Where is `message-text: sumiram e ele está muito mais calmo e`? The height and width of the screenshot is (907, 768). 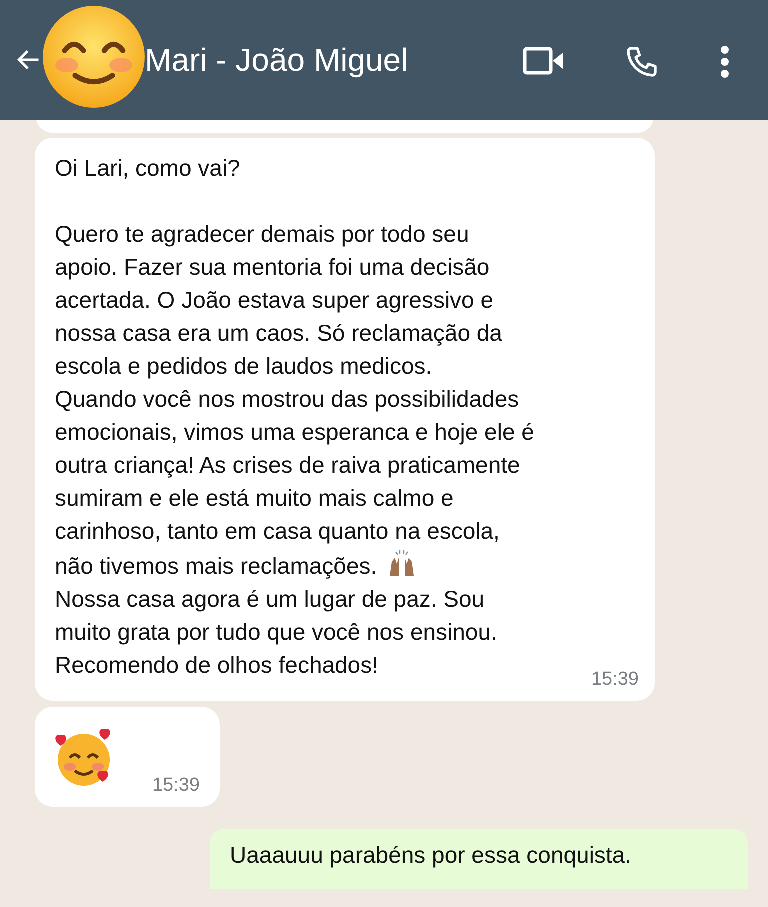
message-text: sumiram e ele está muito mais calmo e is located at coordinates (254, 498).